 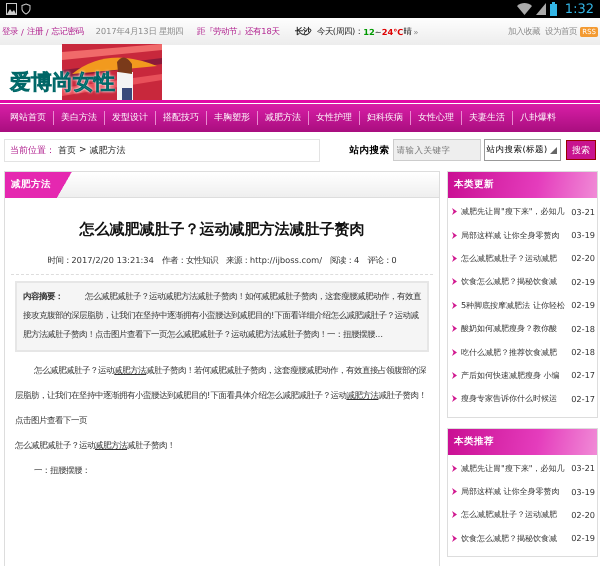 I want to click on search-button: 搜索, so click(x=581, y=150).